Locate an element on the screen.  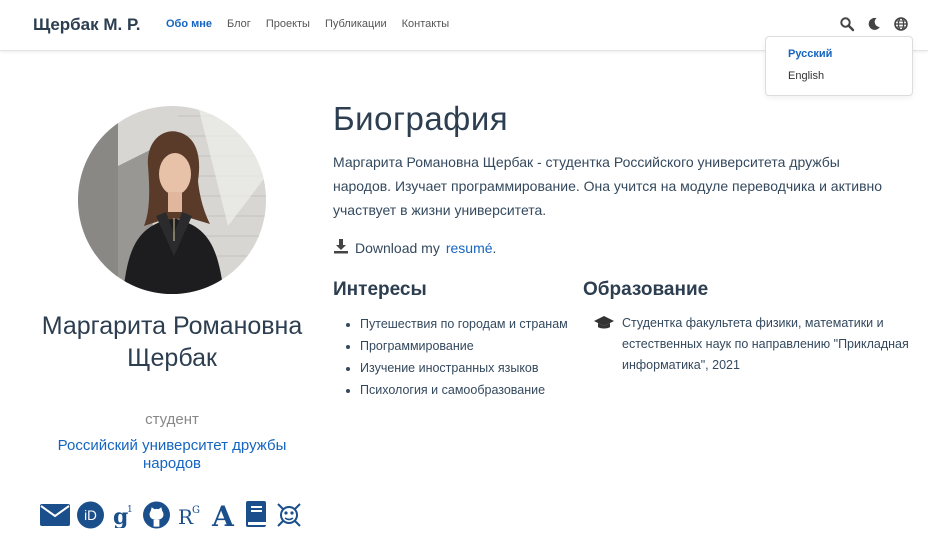
globe-icon is located at coordinates (901, 24).